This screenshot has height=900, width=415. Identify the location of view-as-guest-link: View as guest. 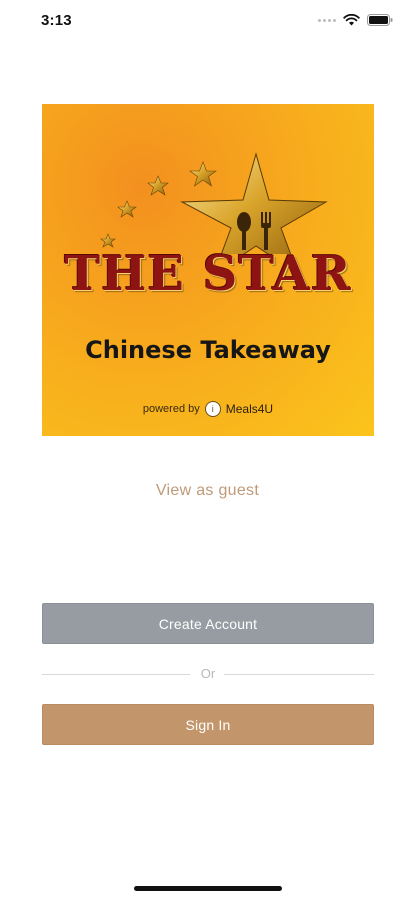
(207, 491).